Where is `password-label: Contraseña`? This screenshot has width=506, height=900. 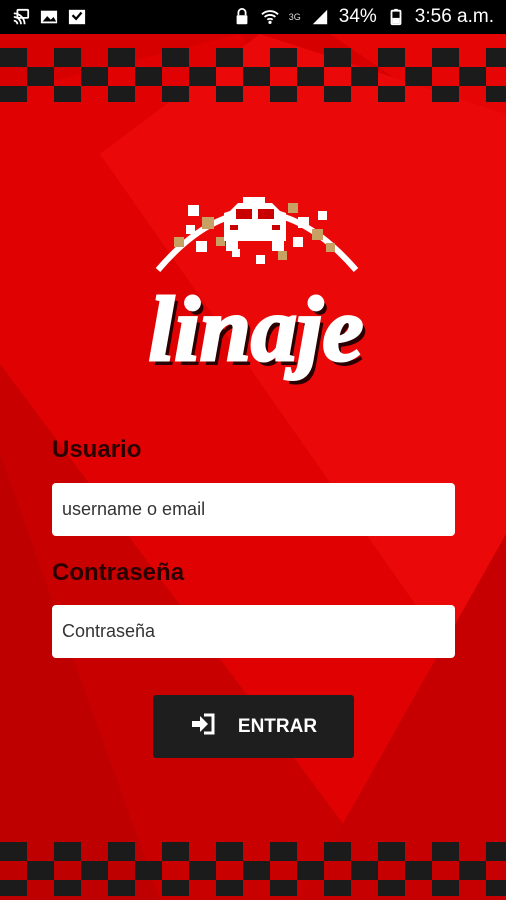
password-label: Contraseña is located at coordinates (118, 572).